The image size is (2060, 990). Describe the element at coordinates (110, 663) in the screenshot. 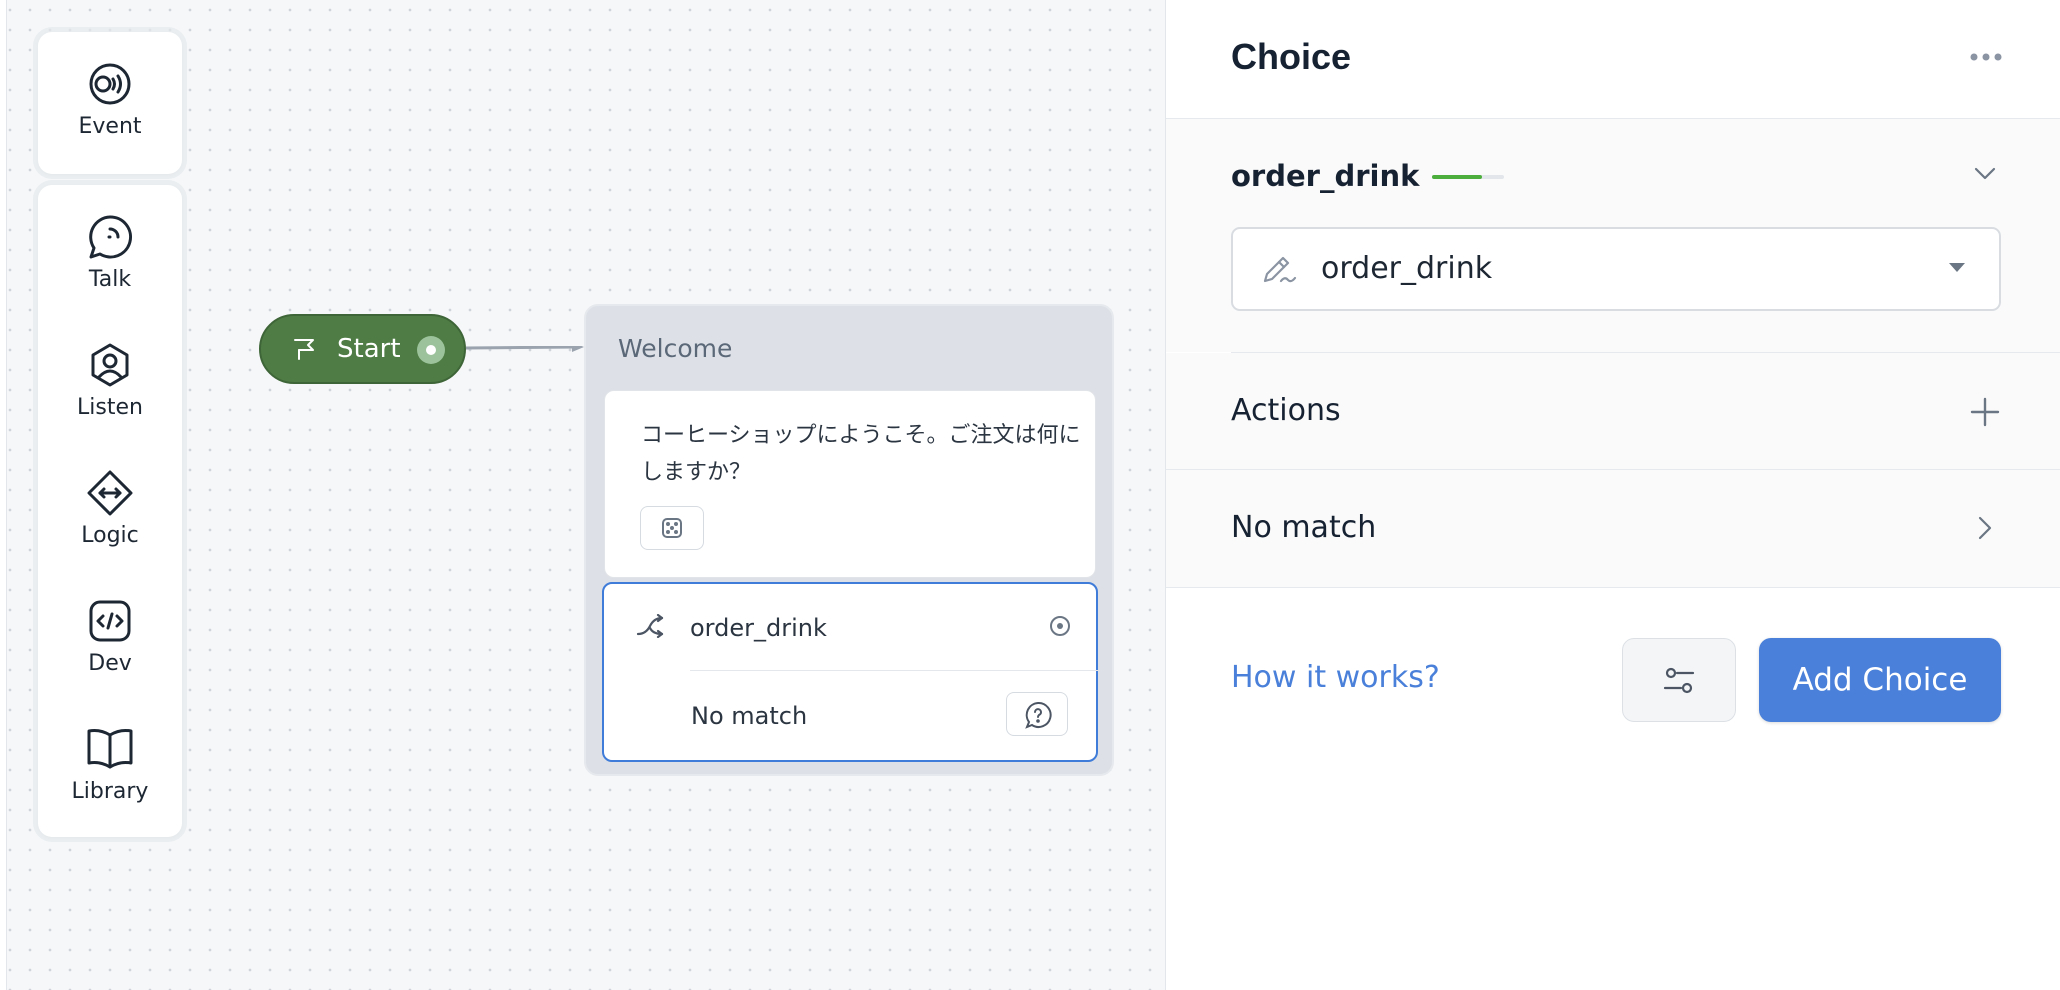

I see `toolbar-dev-label: Dev` at that location.